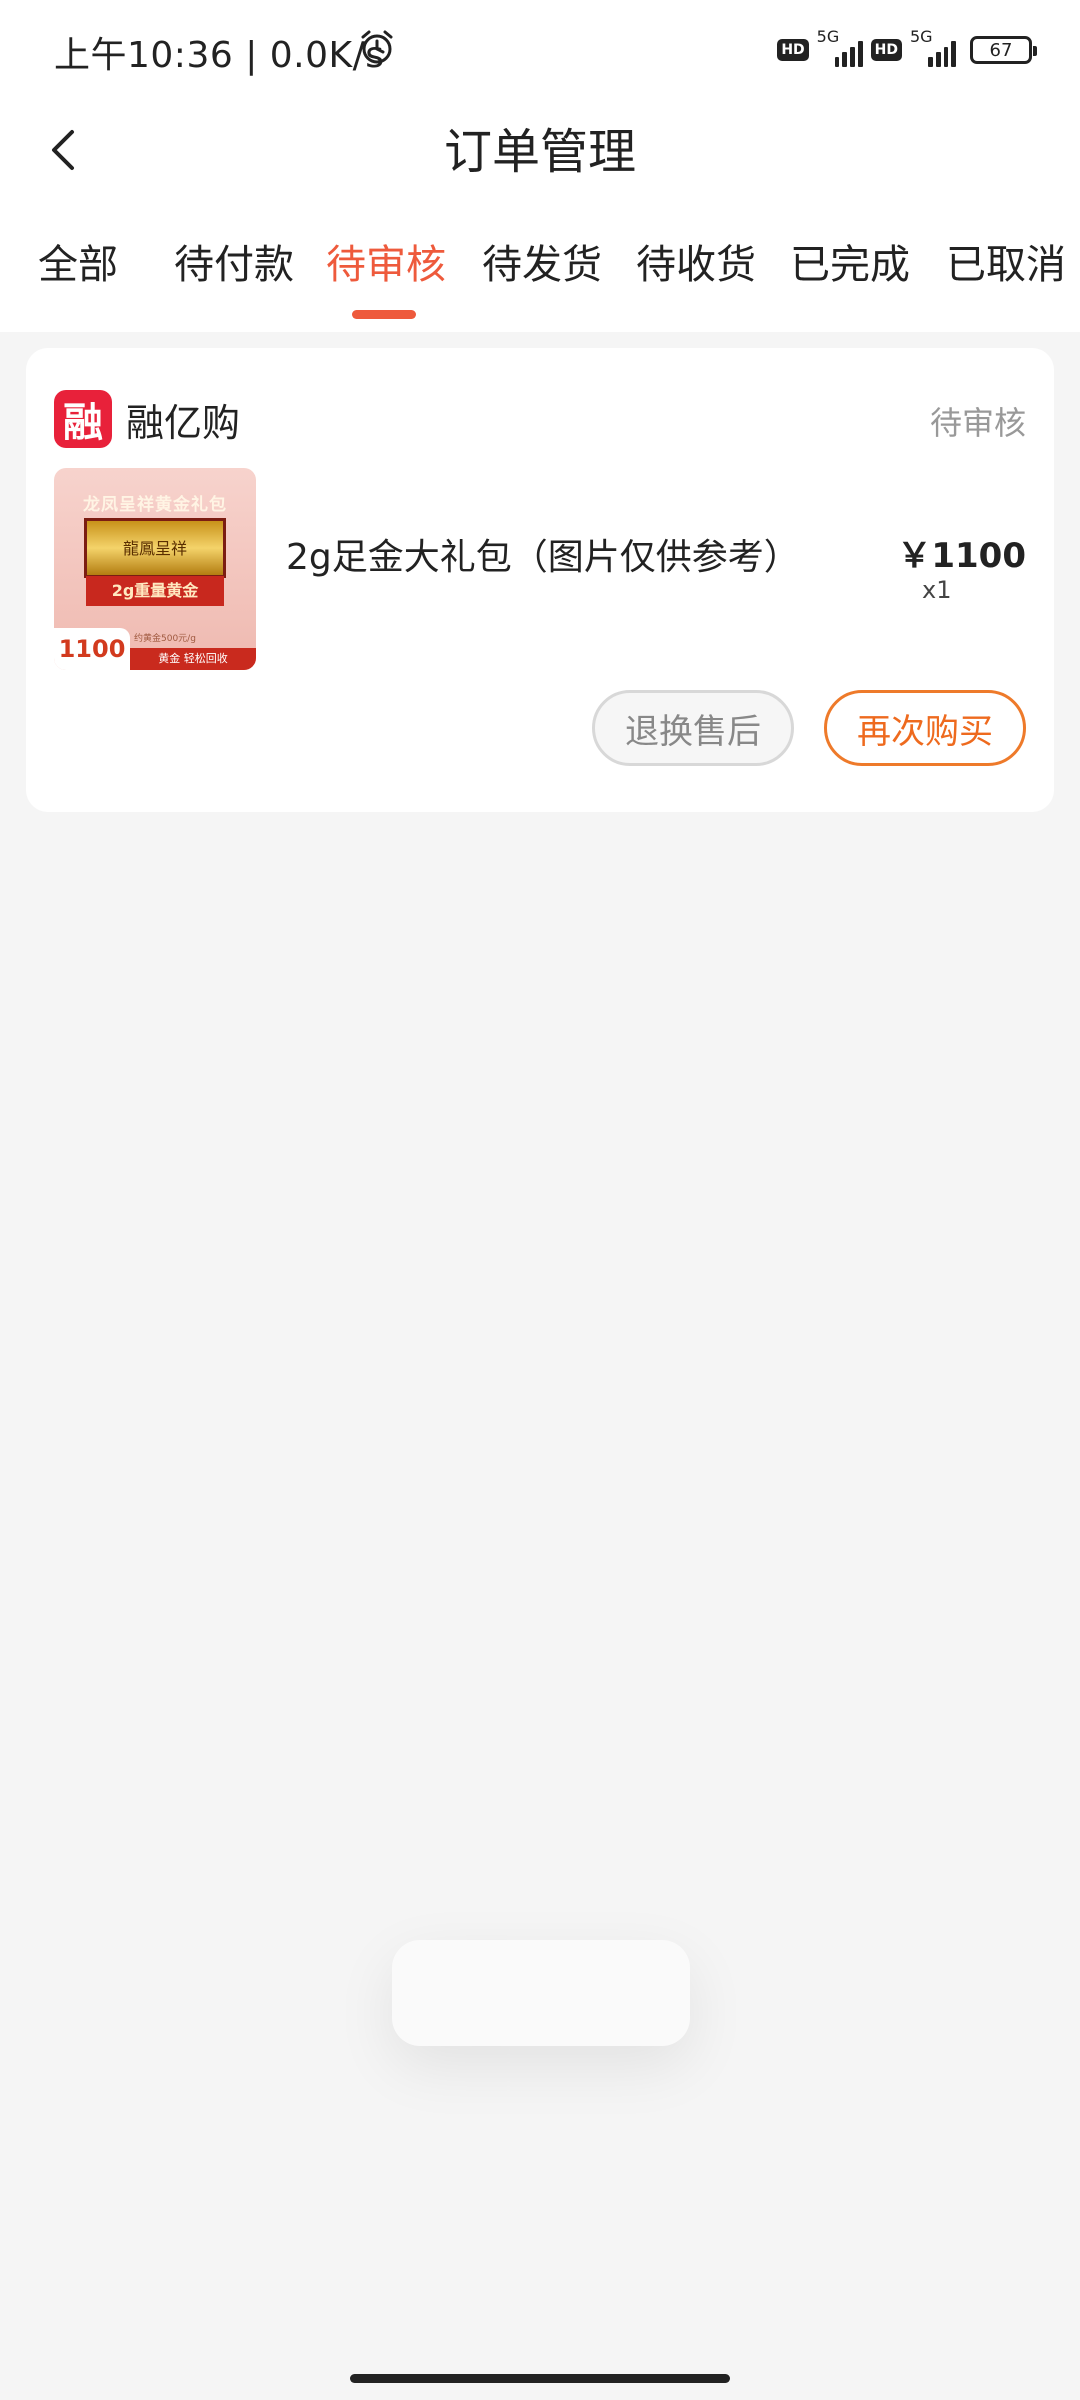  I want to click on tab-pending-receipt: 待收货, so click(696, 261).